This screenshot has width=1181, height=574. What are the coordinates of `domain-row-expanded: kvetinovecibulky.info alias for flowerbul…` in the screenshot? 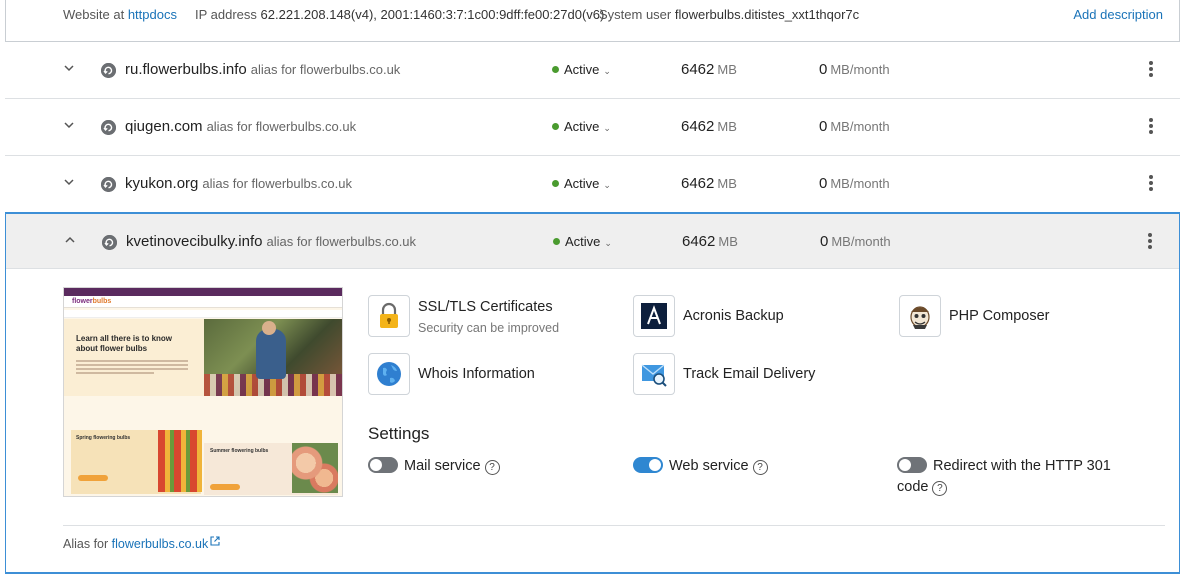 It's located at (592, 240).